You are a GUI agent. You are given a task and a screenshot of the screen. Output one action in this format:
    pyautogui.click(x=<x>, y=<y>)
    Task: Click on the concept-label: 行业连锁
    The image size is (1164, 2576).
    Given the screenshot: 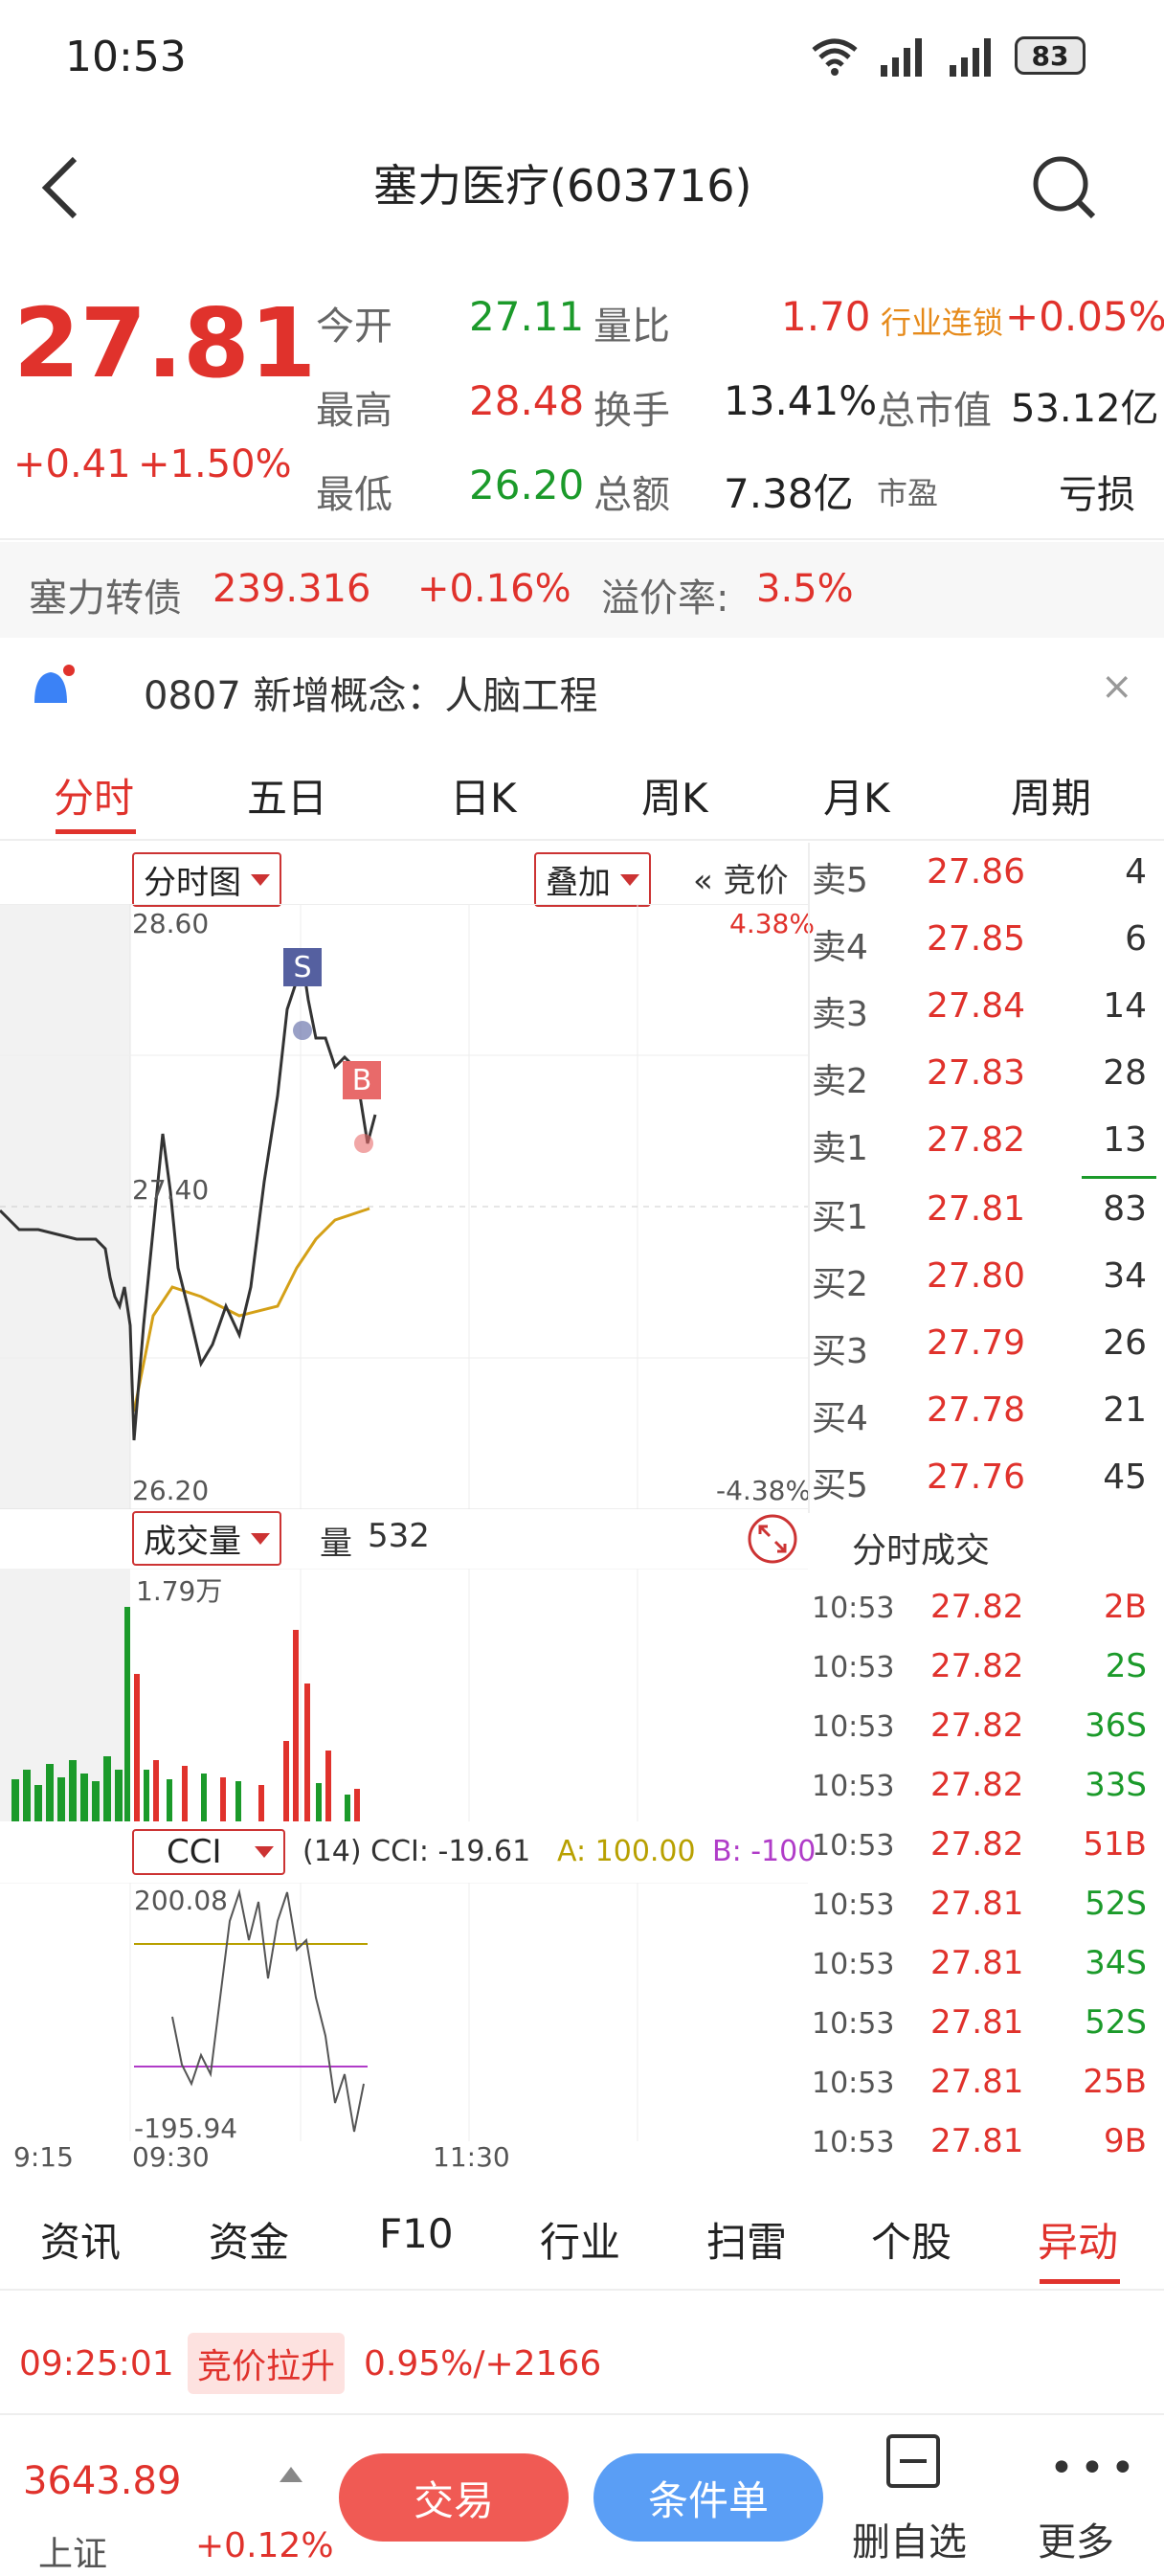 What is the action you would take?
    pyautogui.click(x=942, y=321)
    